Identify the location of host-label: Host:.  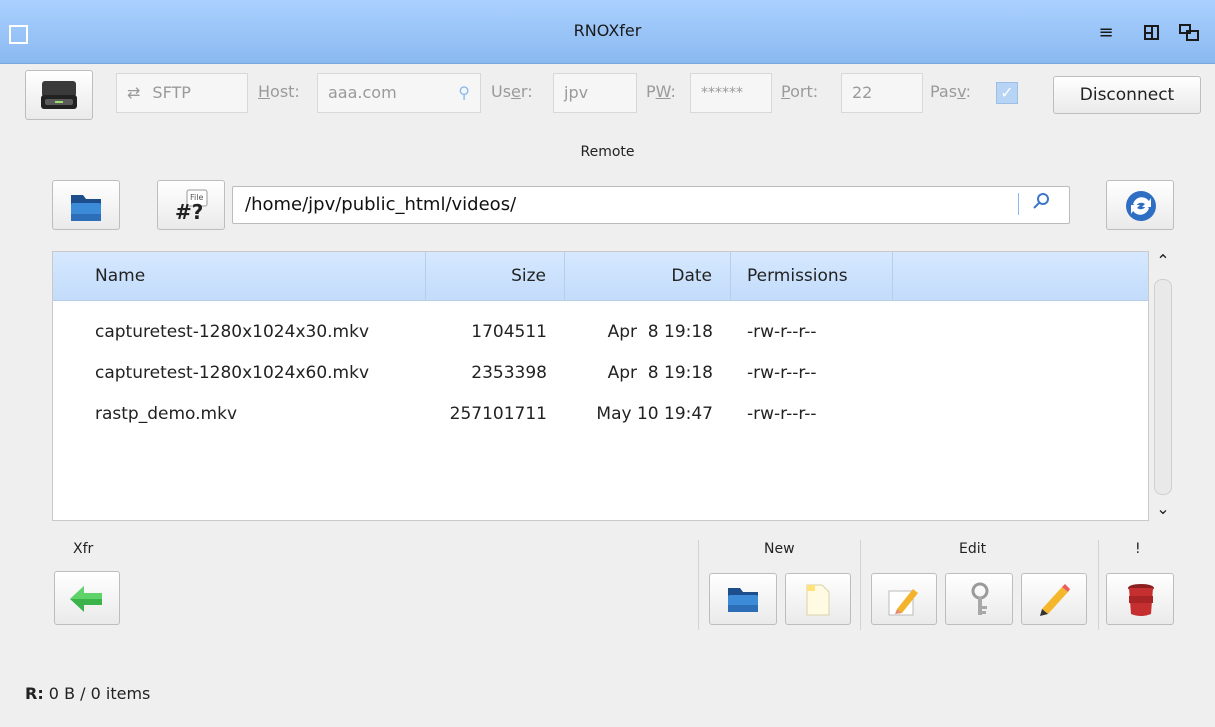
(279, 91).